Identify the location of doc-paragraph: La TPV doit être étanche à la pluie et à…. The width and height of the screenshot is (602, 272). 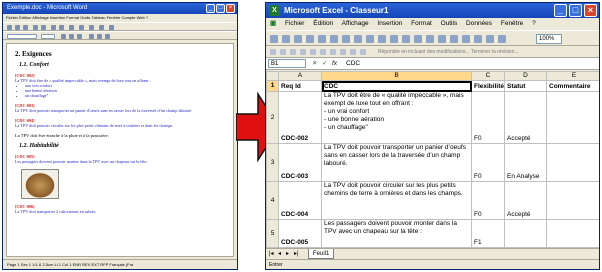
(62, 135).